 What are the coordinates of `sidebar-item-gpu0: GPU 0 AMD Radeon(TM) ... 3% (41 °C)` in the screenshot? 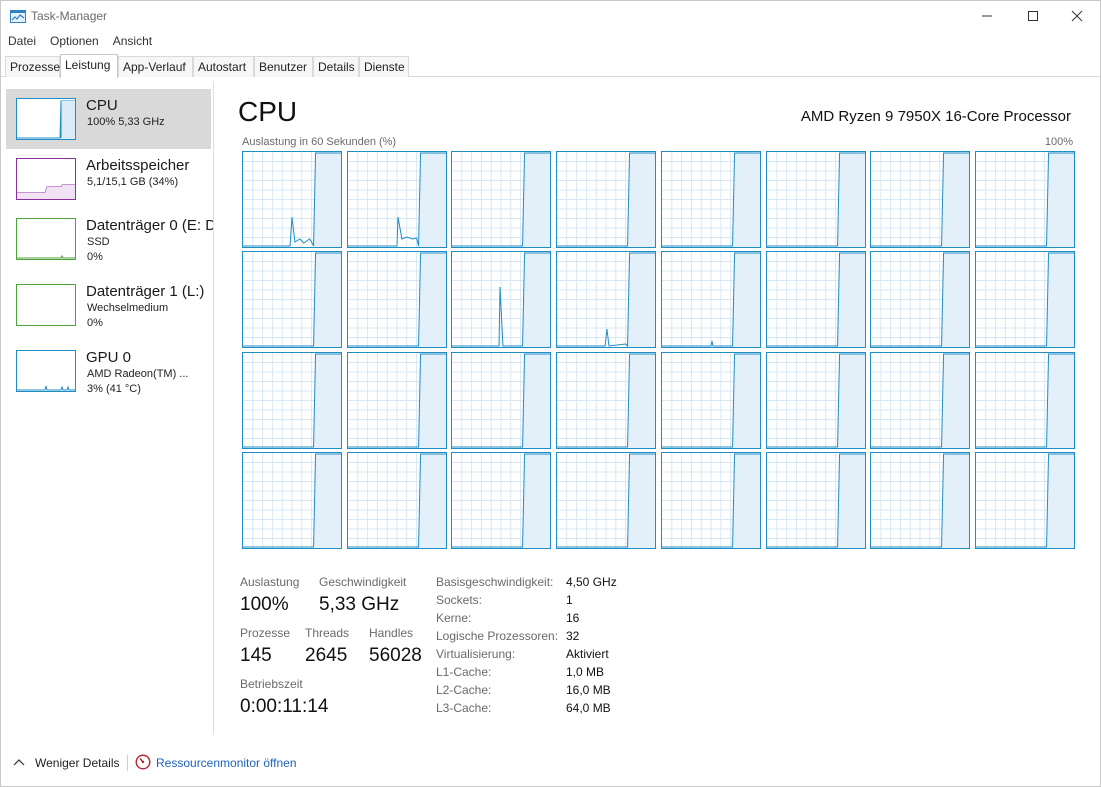 It's located at (108, 371).